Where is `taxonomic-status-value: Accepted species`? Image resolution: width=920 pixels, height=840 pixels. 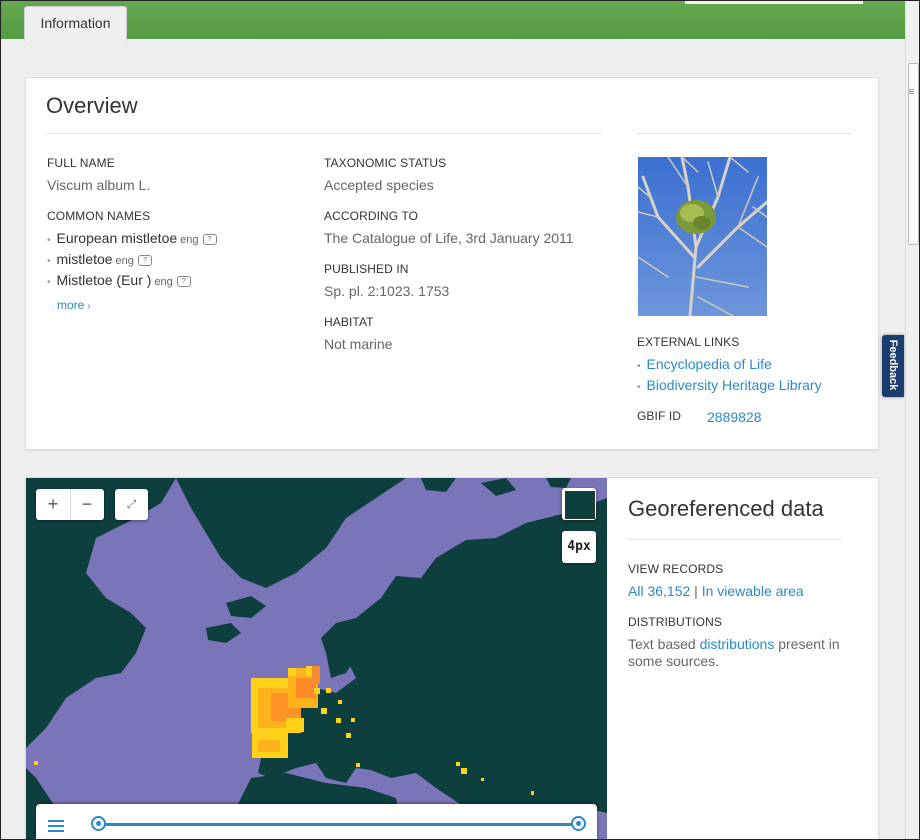 taxonomic-status-value: Accepted species is located at coordinates (379, 185).